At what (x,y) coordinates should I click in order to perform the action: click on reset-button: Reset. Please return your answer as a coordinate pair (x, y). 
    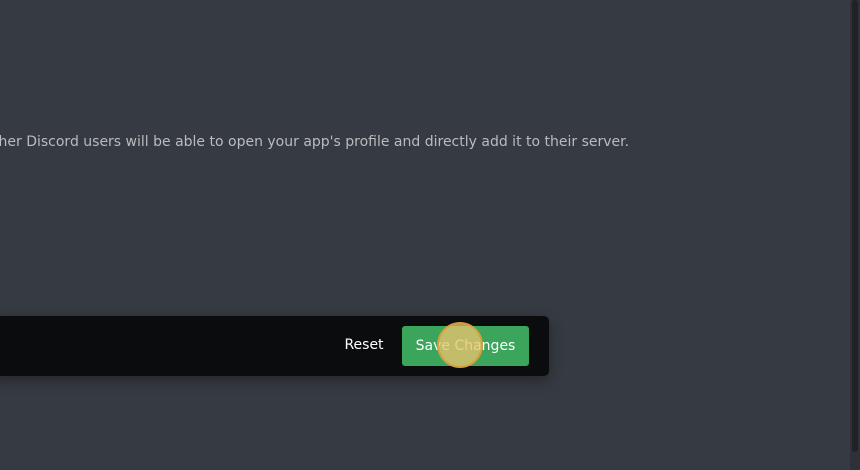
    Looking at the image, I should click on (364, 345).